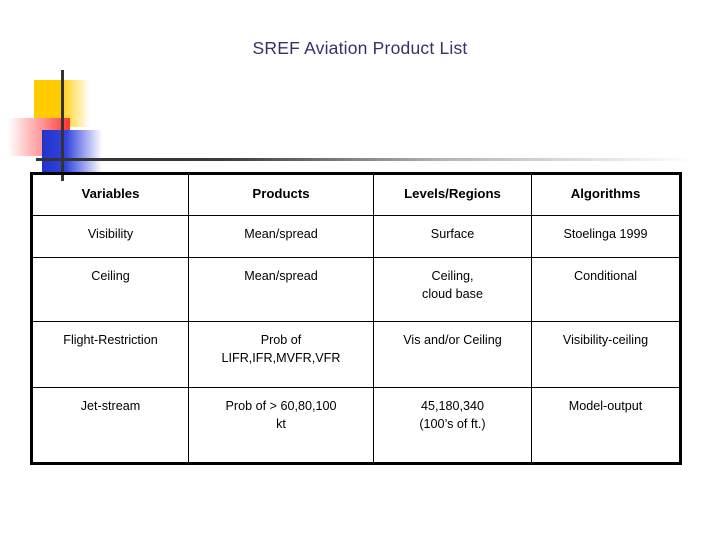  I want to click on cell-algorithm: Visibility-ceiling, so click(606, 354).